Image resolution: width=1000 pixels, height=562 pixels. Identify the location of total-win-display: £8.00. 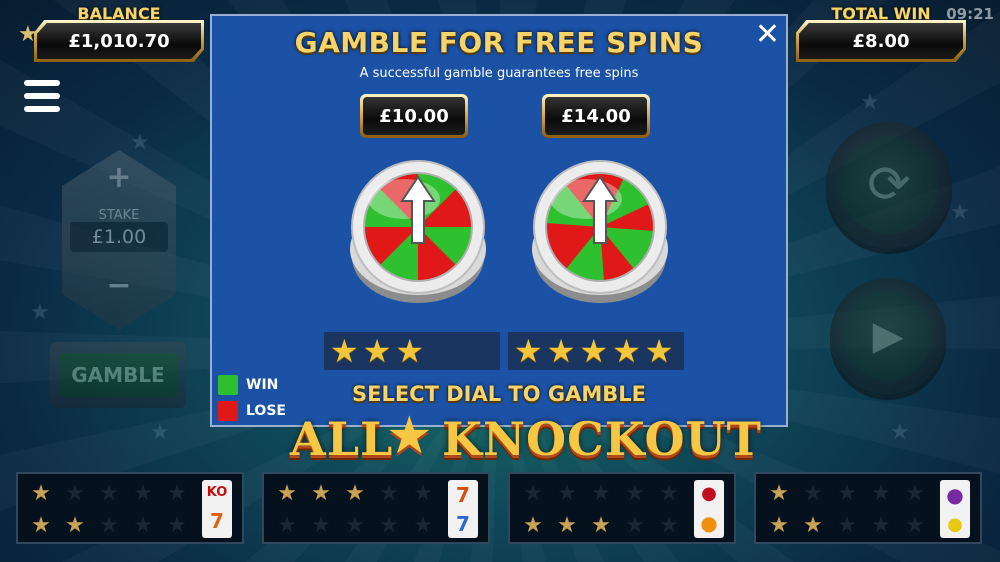
(881, 41).